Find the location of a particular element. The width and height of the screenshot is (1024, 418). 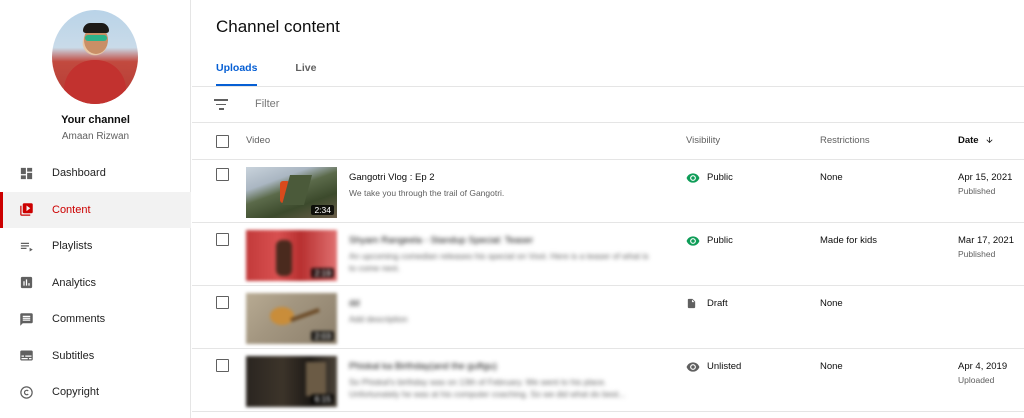

table-row: 2:03 dd Add description Draft None is located at coordinates (608, 317).